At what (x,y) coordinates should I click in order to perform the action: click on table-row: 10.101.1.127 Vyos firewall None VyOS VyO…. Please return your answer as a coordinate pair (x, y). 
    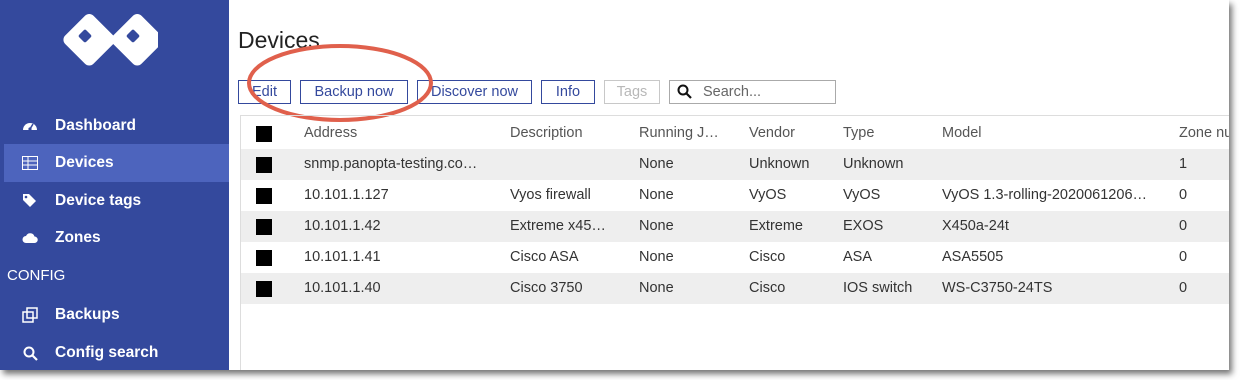
    Looking at the image, I should click on (735, 195).